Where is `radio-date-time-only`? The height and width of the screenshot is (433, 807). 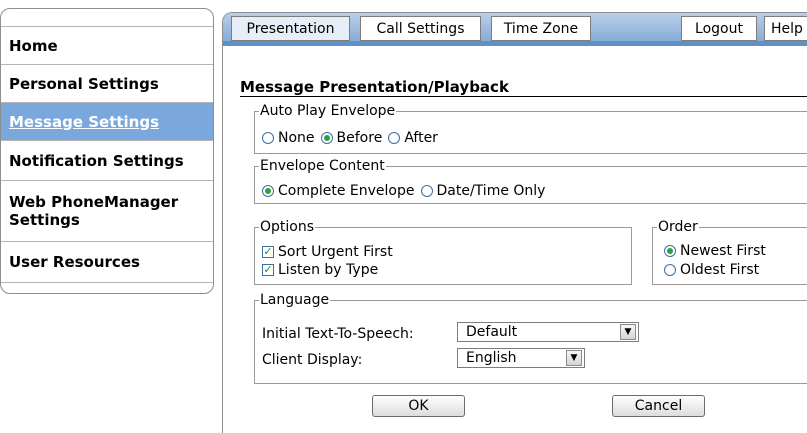 radio-date-time-only is located at coordinates (426, 191).